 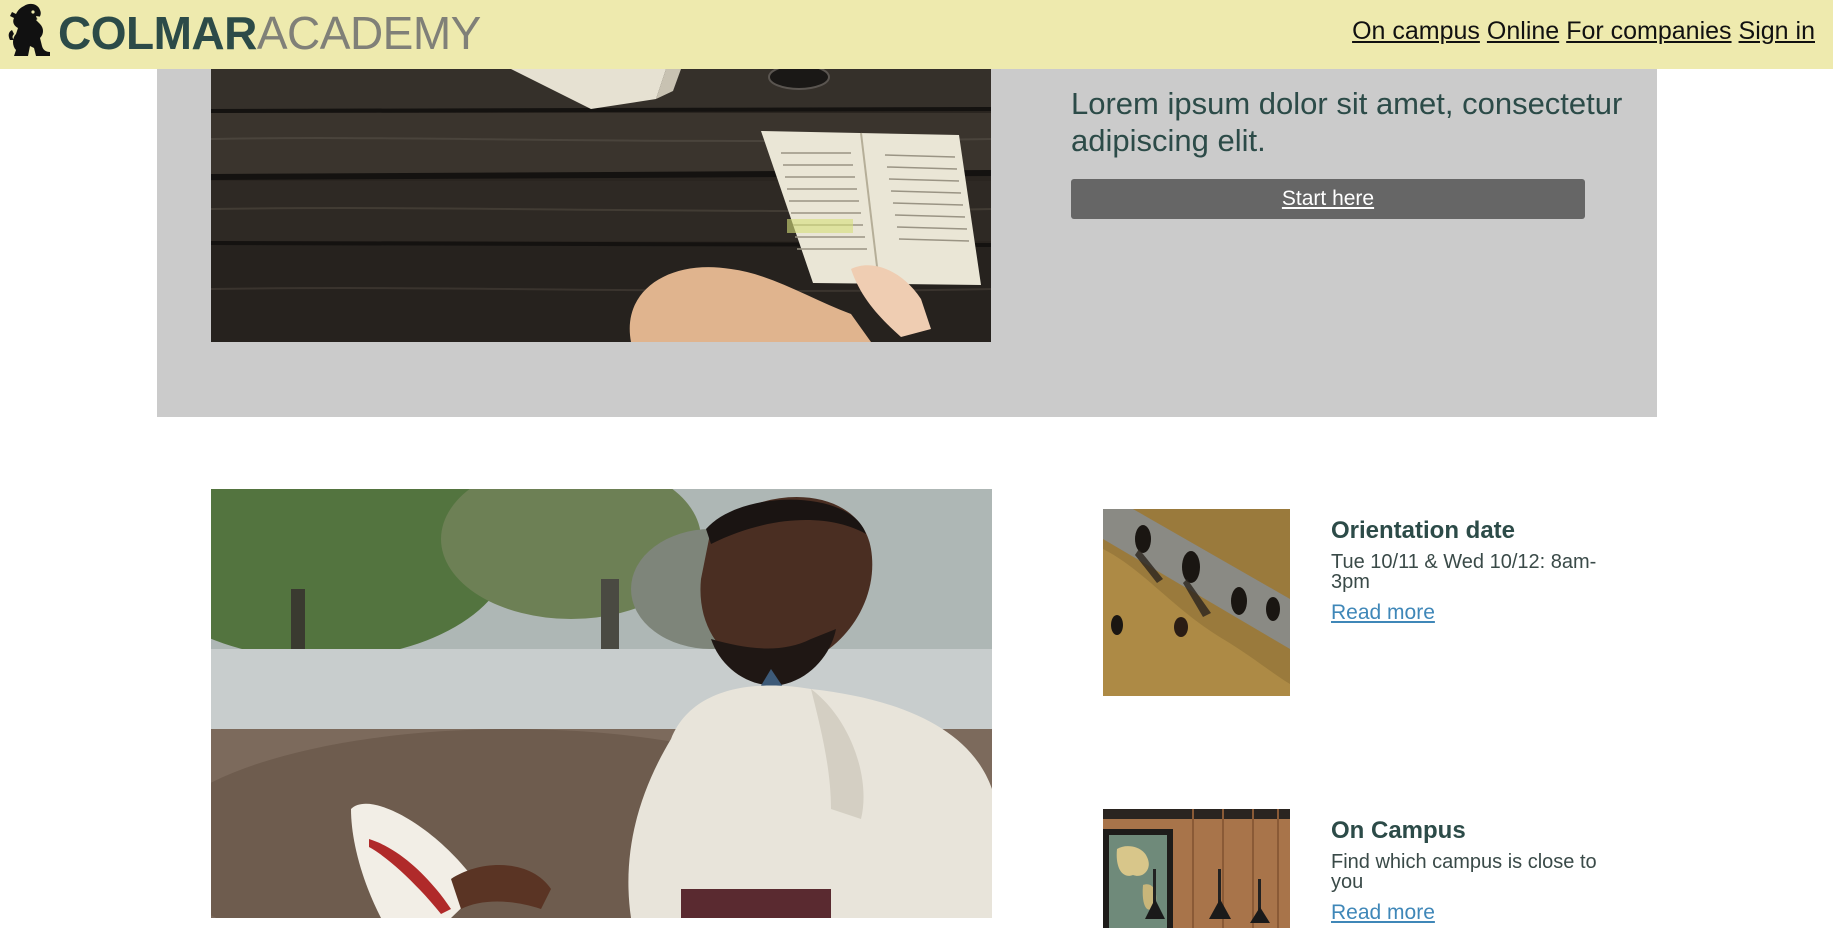 I want to click on on-campus-description: Find which campus is close to you, so click(x=1464, y=872).